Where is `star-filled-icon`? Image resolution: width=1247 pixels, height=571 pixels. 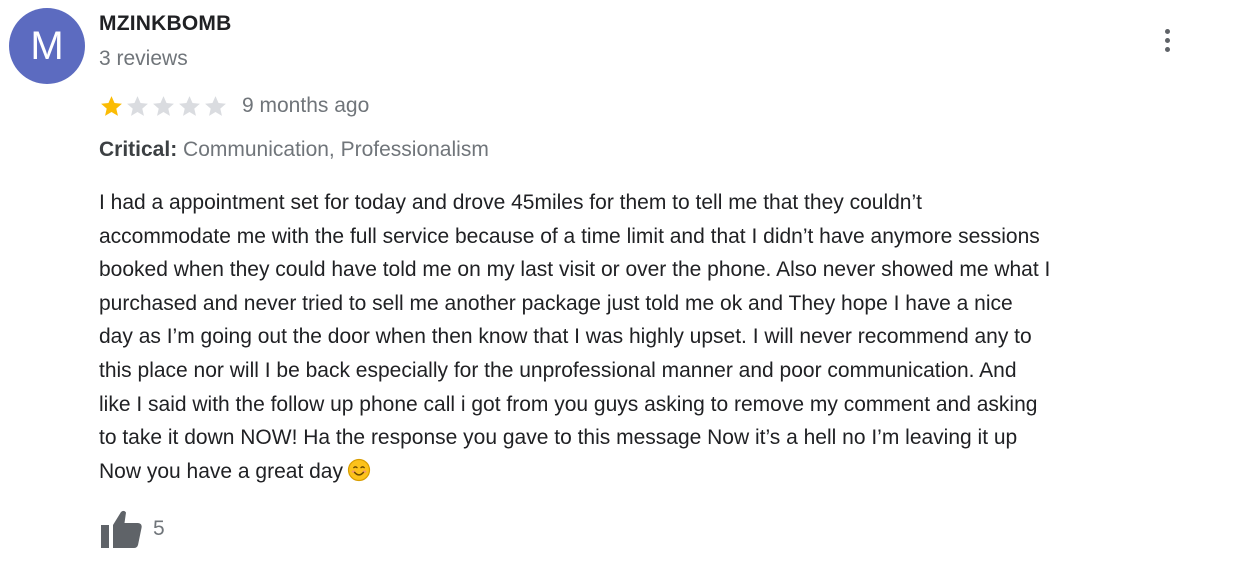 star-filled-icon is located at coordinates (111, 105).